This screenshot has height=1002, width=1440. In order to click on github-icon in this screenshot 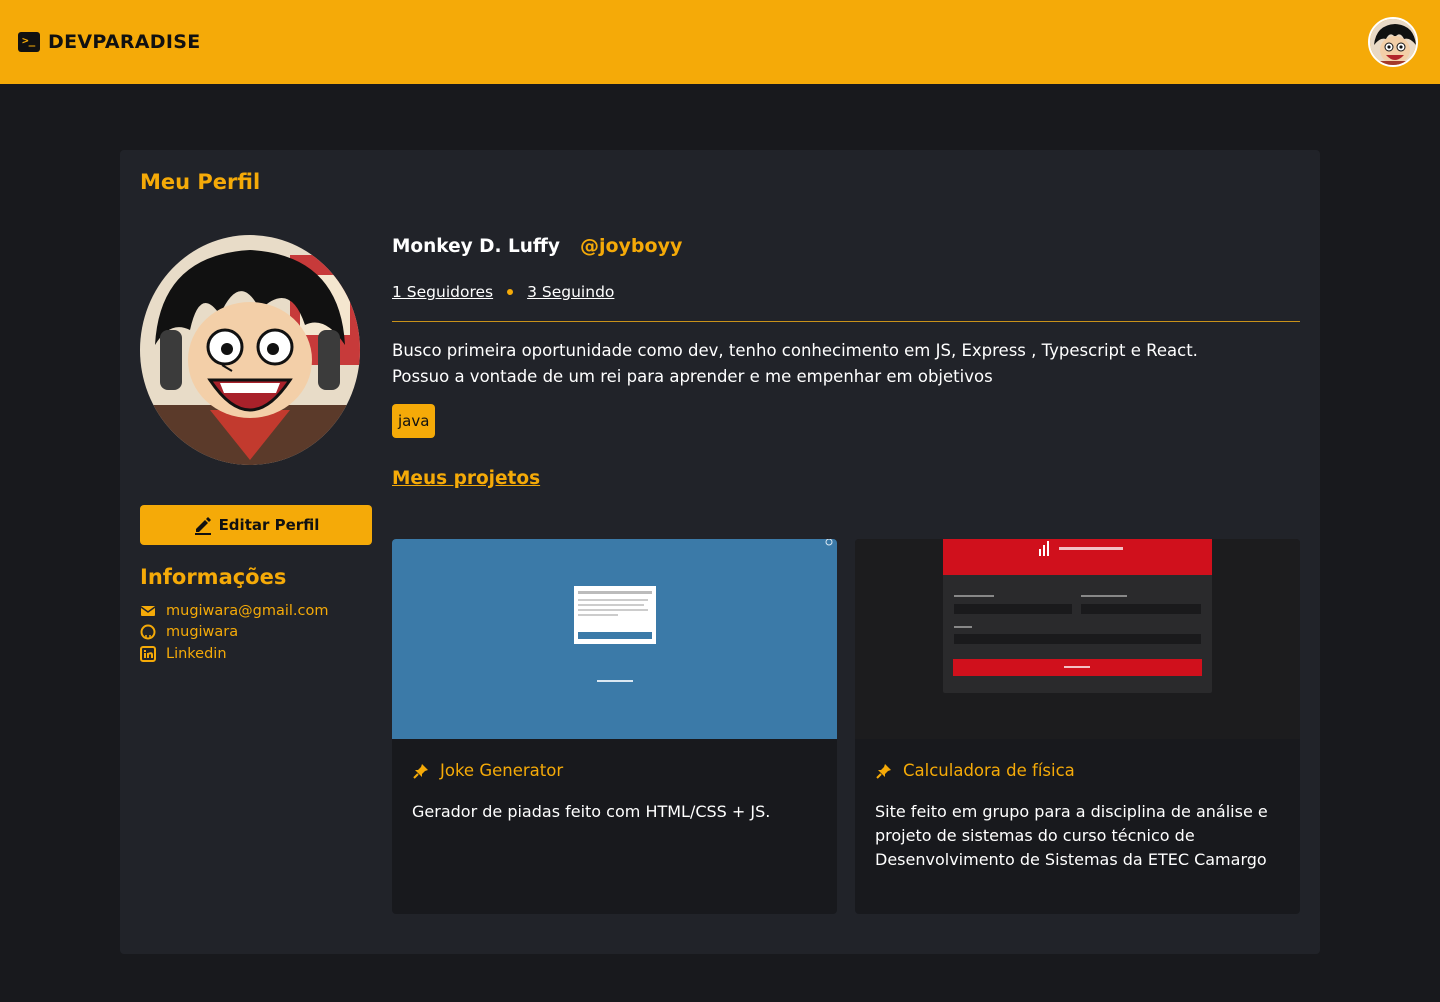, I will do `click(148, 632)`.